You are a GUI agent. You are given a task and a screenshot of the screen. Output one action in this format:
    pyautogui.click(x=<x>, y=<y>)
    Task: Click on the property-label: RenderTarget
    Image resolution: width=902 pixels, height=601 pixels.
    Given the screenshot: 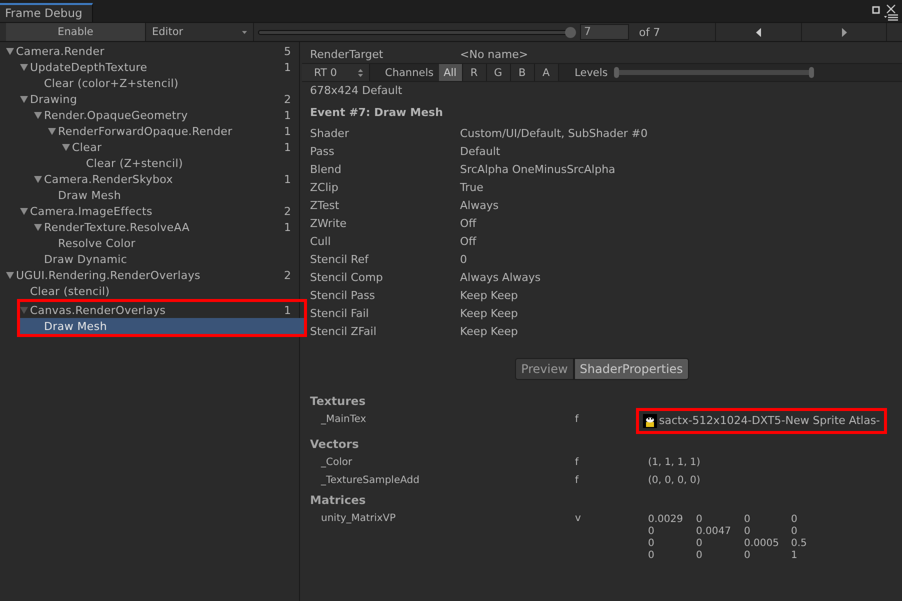 What is the action you would take?
    pyautogui.click(x=347, y=54)
    